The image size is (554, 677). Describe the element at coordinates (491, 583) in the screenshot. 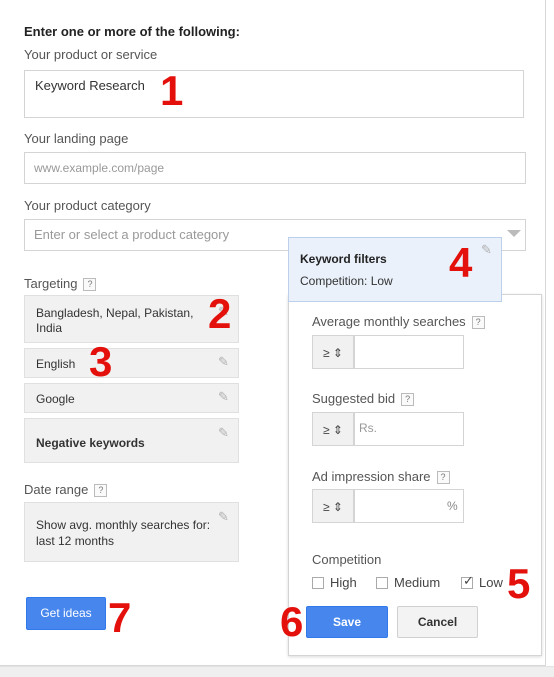

I see `competition-low-label: Low` at that location.